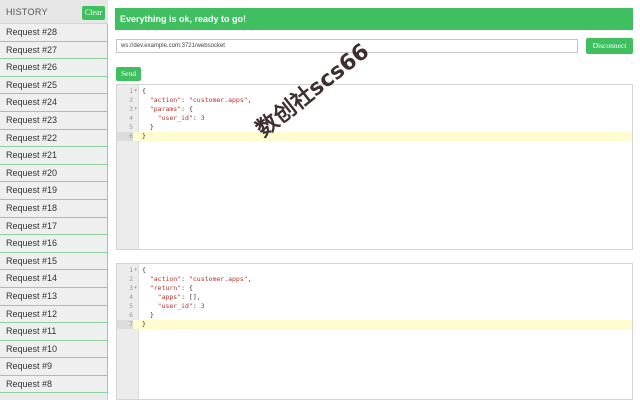  Describe the element at coordinates (374, 315) in the screenshot. I see `code-line: 6 }` at that location.